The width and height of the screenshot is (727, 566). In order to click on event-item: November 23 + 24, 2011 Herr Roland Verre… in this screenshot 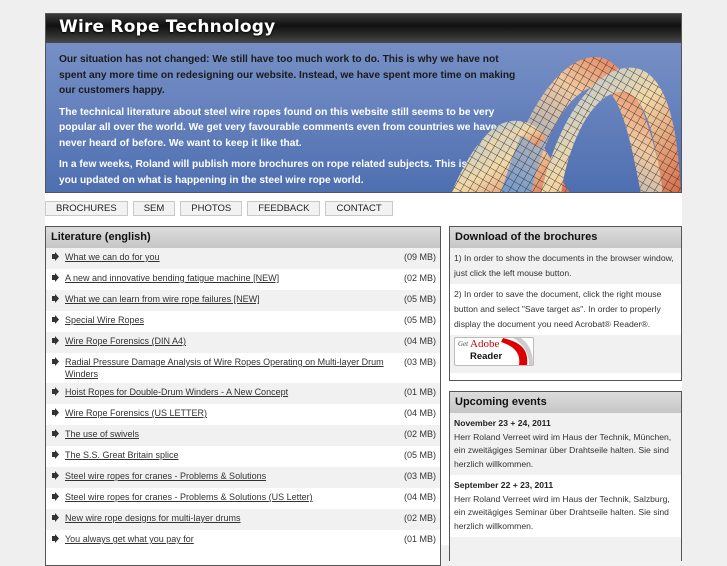, I will do `click(565, 444)`.